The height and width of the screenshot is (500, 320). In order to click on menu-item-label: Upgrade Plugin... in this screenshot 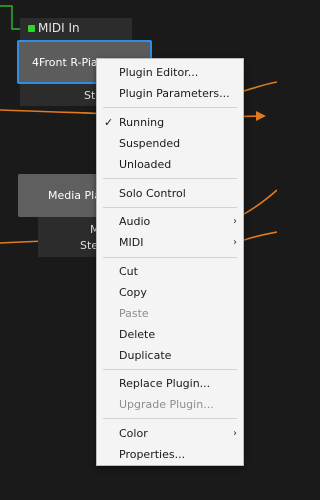, I will do `click(166, 404)`.